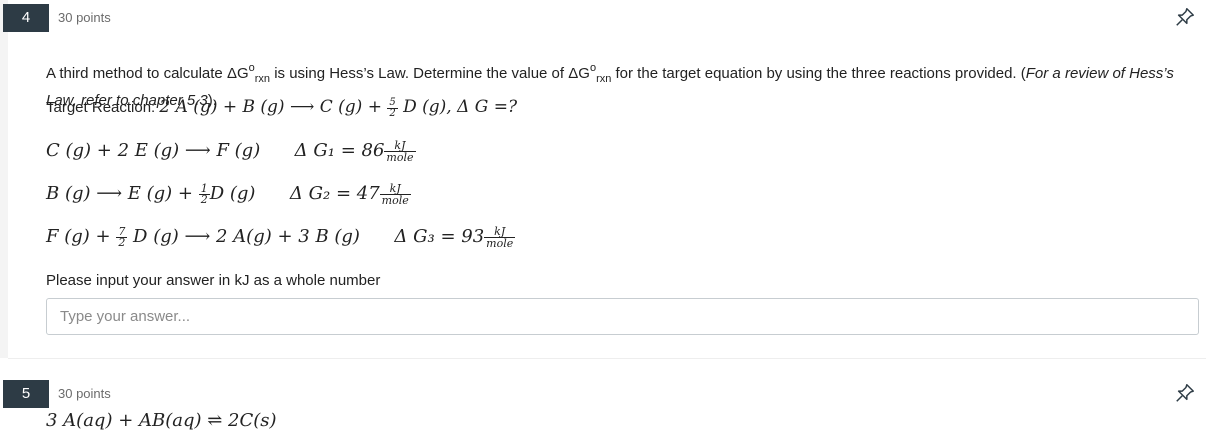  Describe the element at coordinates (228, 194) in the screenshot. I see `reaction-2: B (g) ⟶ E (g) + 12D (g) Δ G₂ = 47 kJ mole` at that location.